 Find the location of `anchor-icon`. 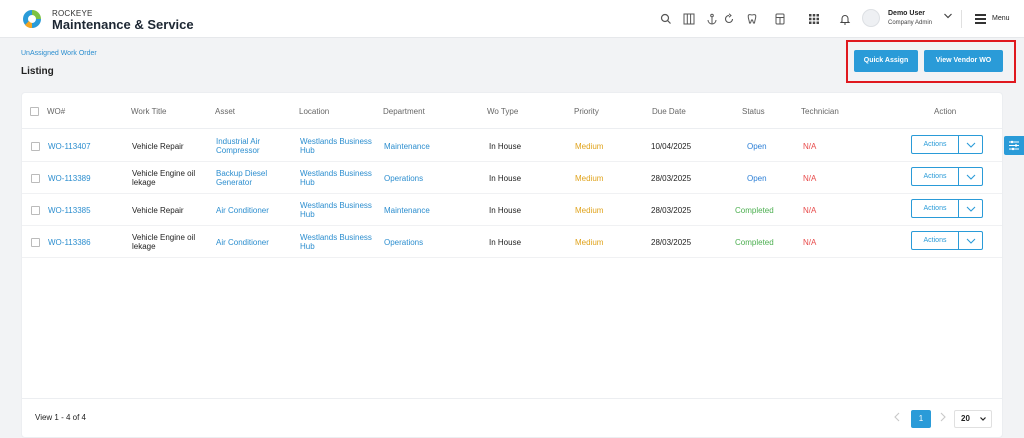

anchor-icon is located at coordinates (712, 19).